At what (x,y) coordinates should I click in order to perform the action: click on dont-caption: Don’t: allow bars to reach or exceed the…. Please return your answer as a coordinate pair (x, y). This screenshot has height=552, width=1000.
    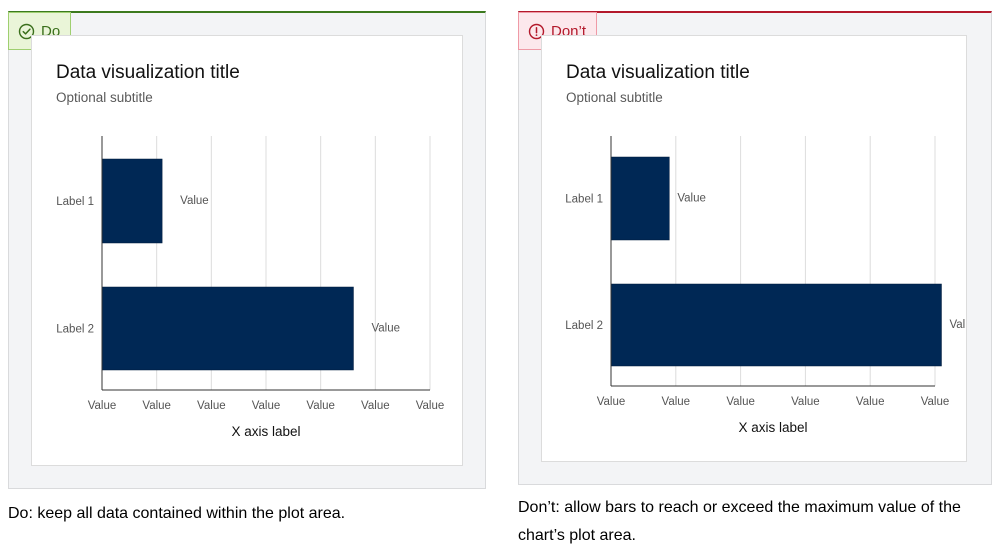
    Looking at the image, I should click on (739, 521).